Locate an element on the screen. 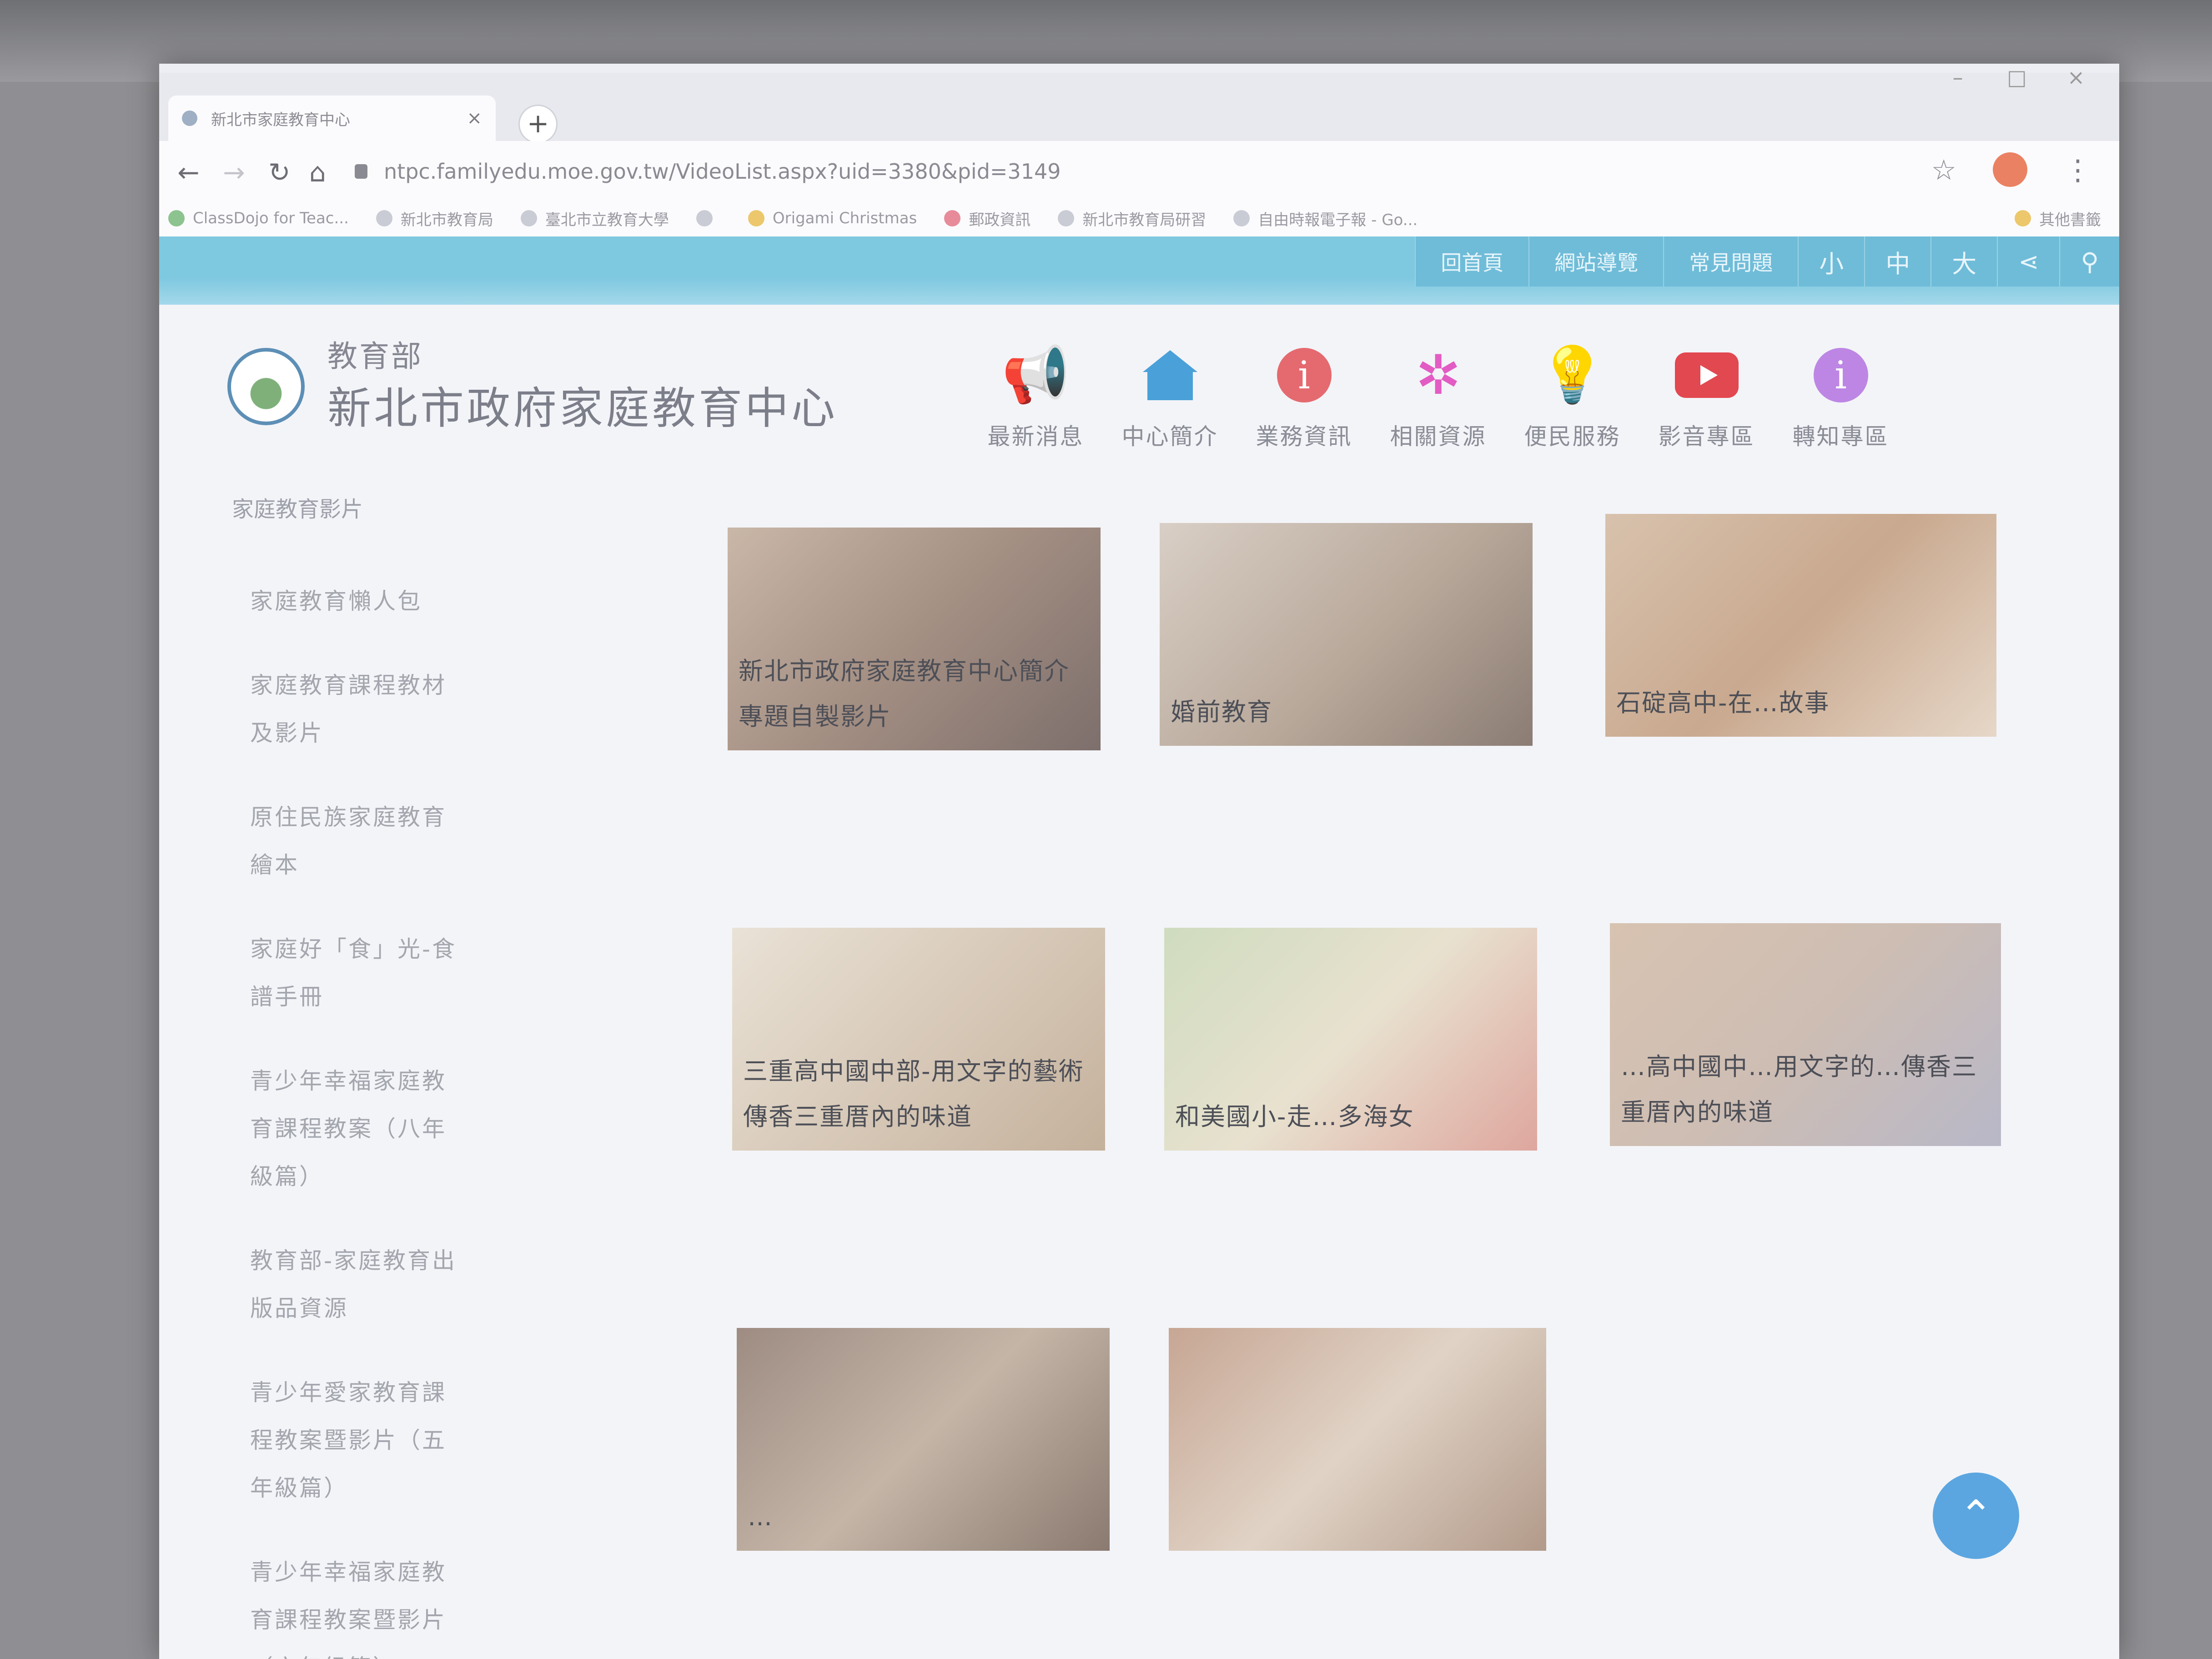  menu-services: 💡 便民服務 is located at coordinates (1572, 394).